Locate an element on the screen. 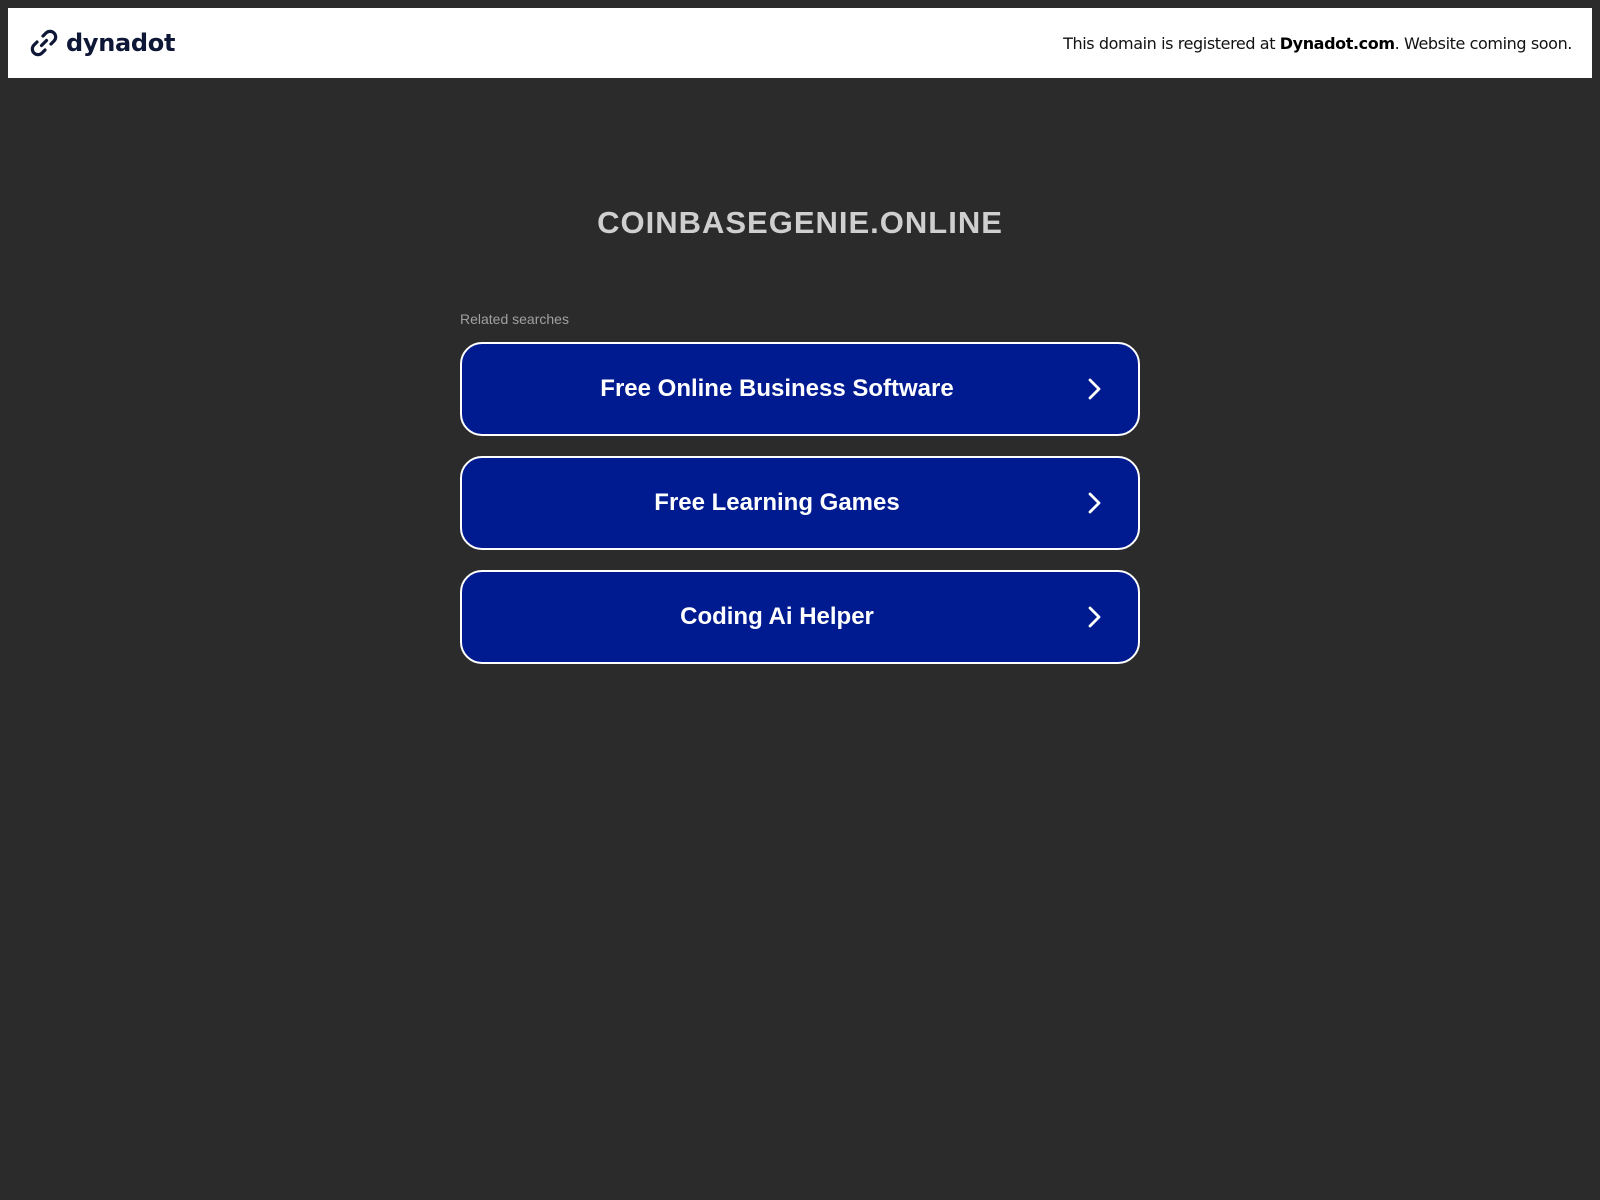 The width and height of the screenshot is (1600, 1200). search-button-free-learning-games: Free Learning Games is located at coordinates (800, 503).